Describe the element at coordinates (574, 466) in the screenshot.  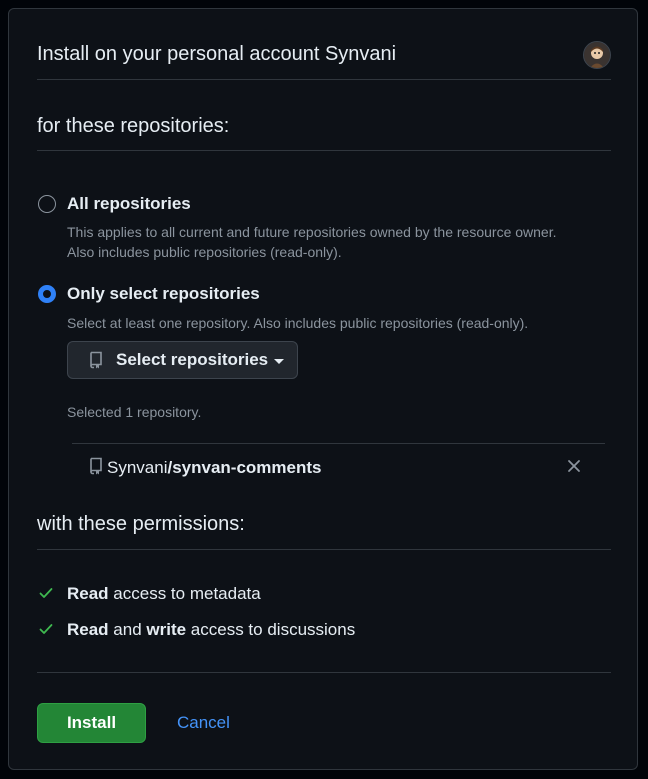
I see `remove-repository-close-icon` at that location.